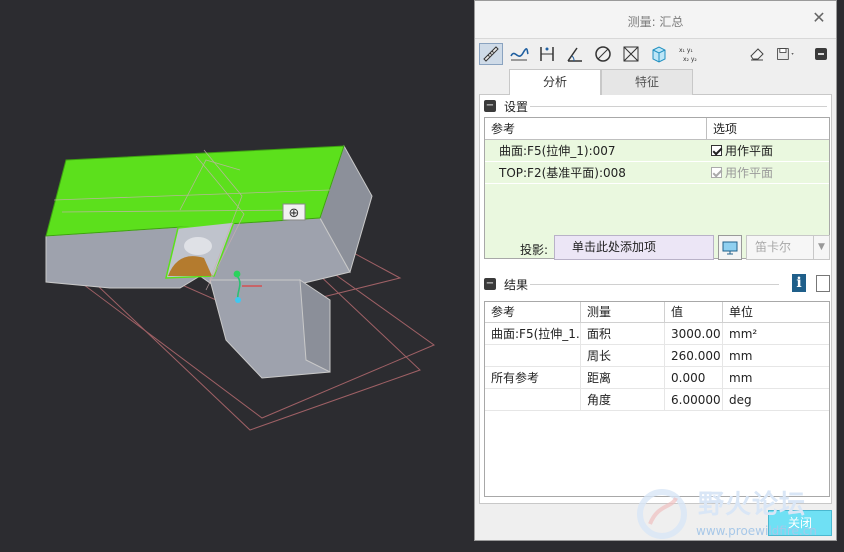 The width and height of the screenshot is (844, 552). I want to click on dialog-title: 测量: 汇总, so click(655, 22).